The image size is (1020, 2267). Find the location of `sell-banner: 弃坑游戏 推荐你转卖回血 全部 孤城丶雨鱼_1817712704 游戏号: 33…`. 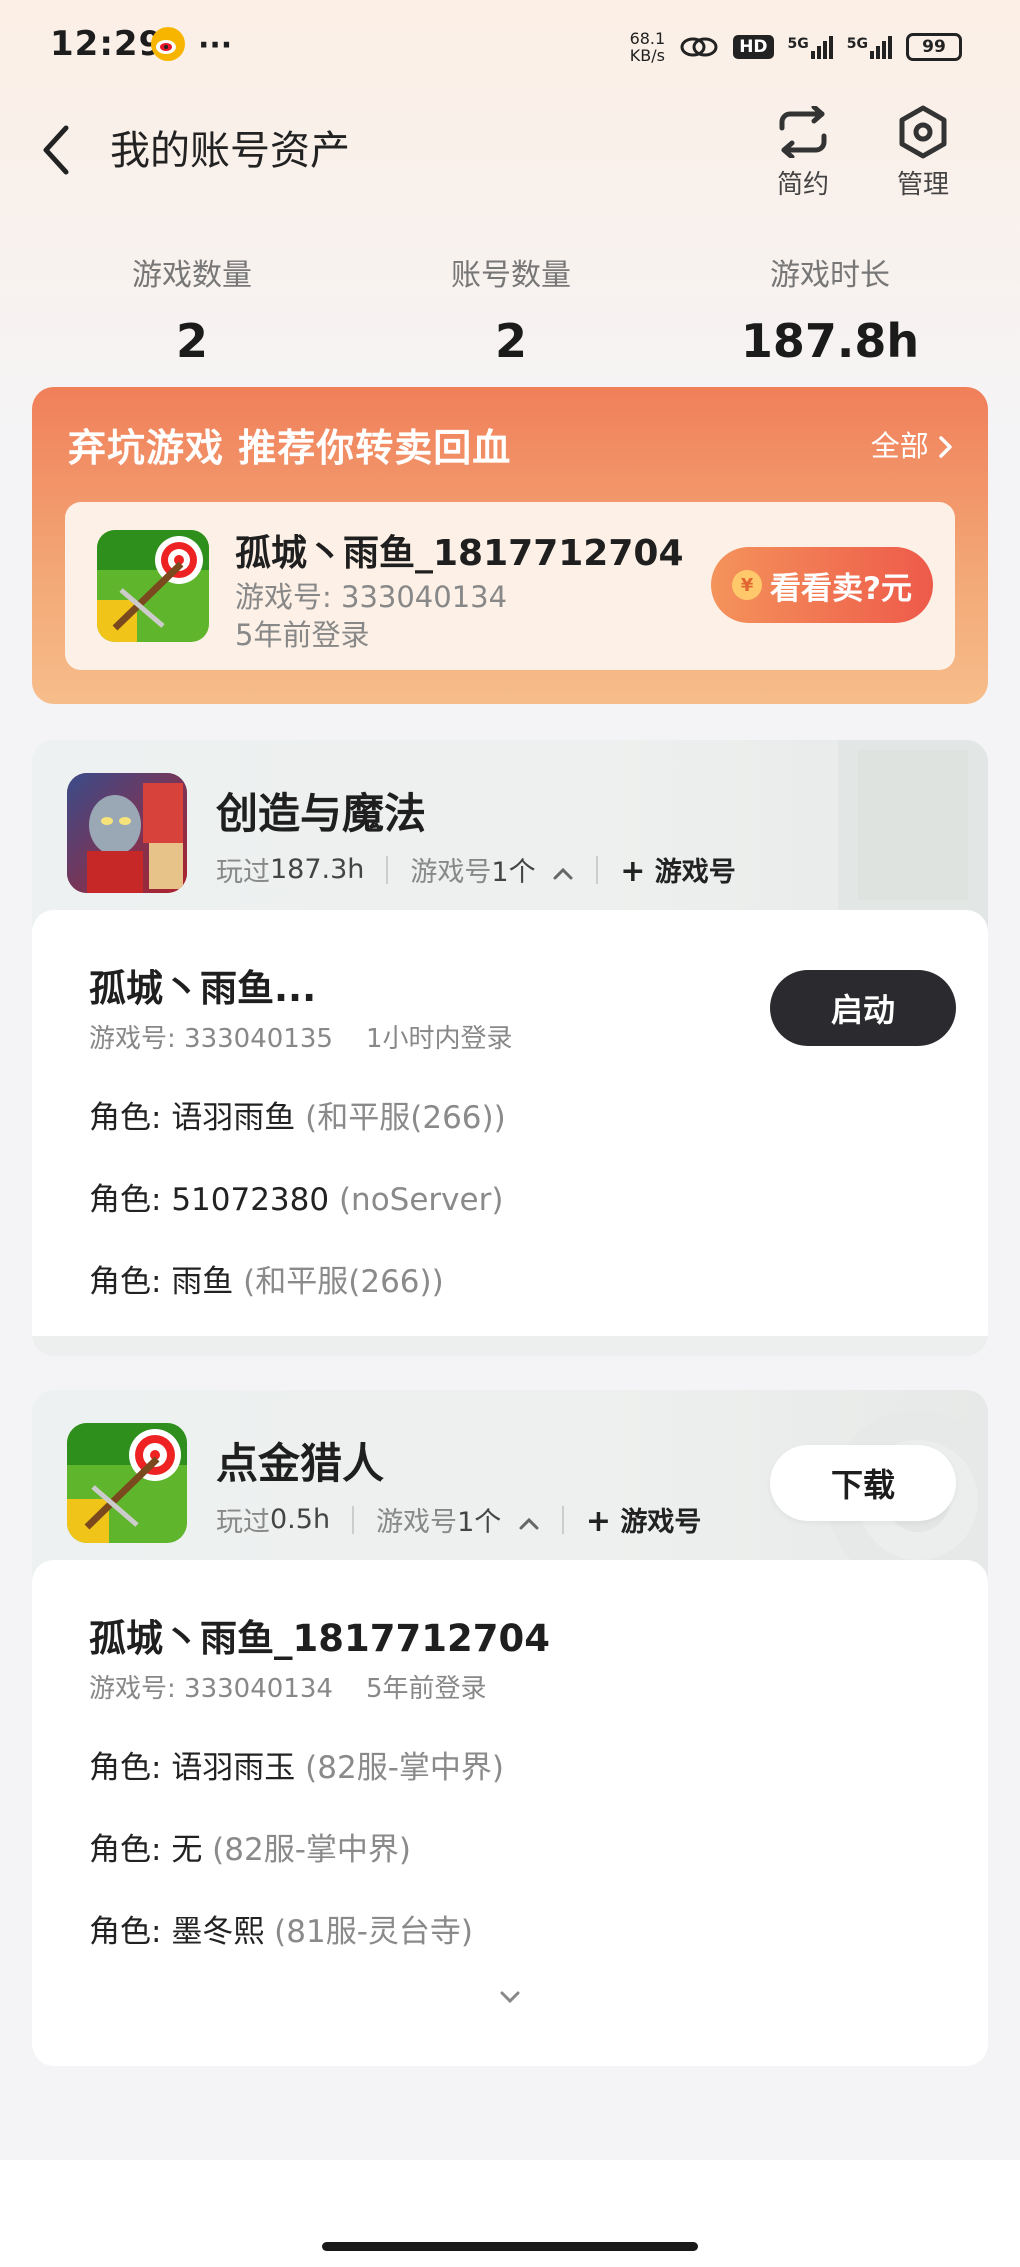

sell-banner: 弃坑游戏 推荐你转卖回血 全部 孤城丶雨鱼_1817712704 游戏号: 33… is located at coordinates (510, 545).